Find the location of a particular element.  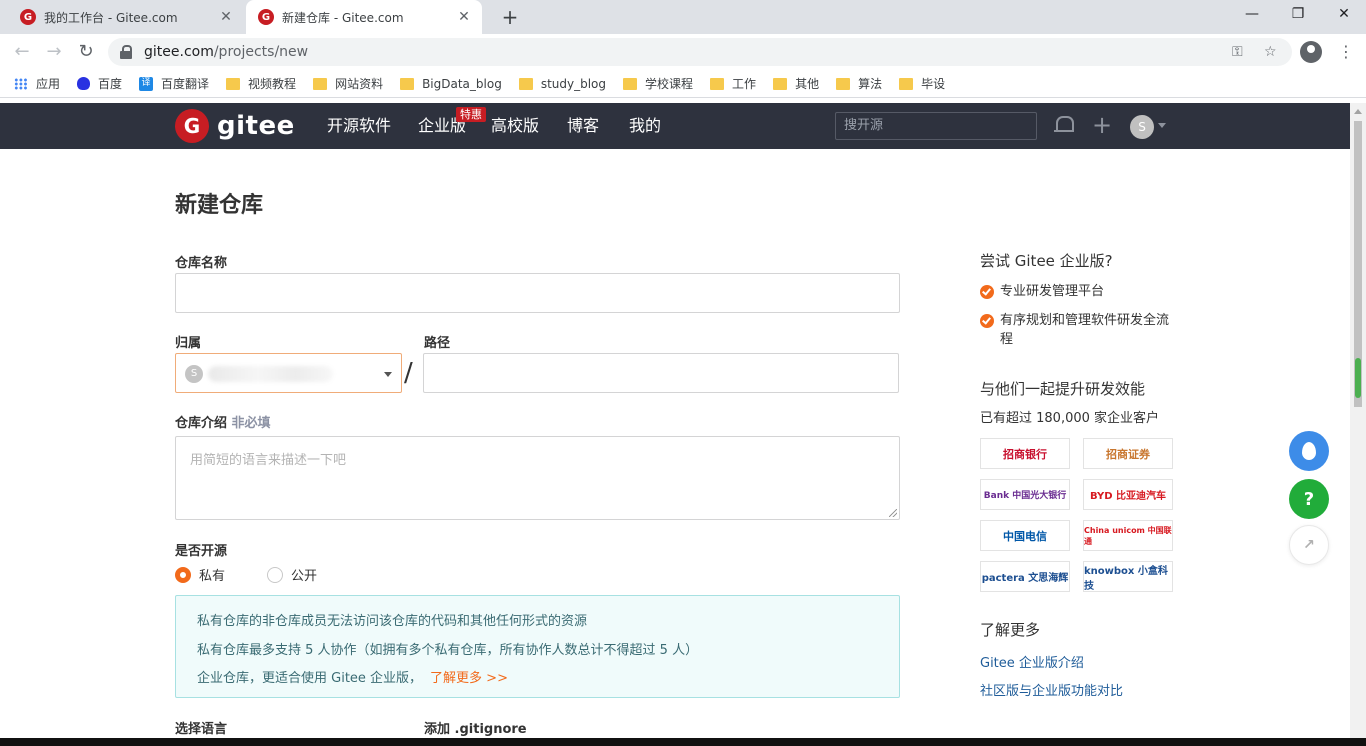

help-button: ? is located at coordinates (1309, 499).